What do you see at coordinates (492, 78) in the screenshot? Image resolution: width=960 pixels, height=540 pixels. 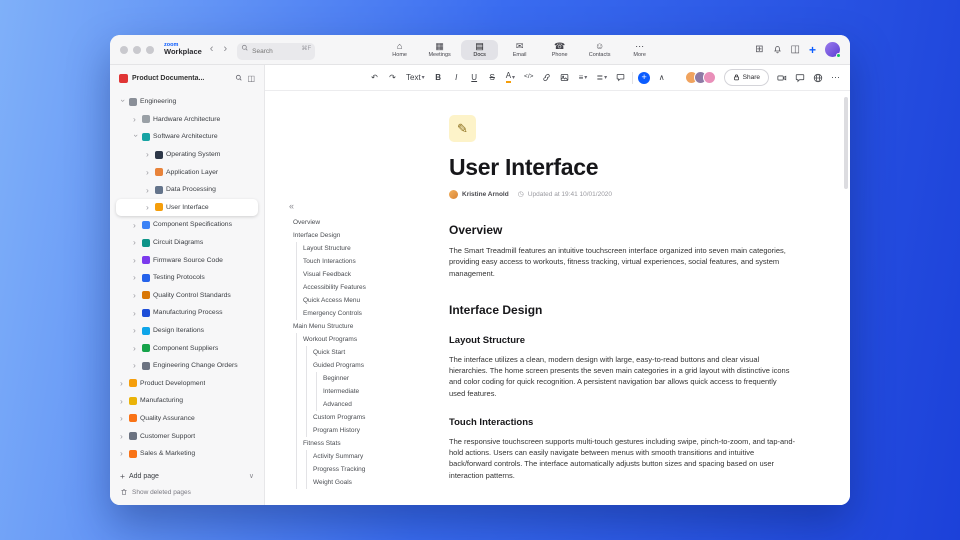 I see `strikethrough-button: S` at bounding box center [492, 78].